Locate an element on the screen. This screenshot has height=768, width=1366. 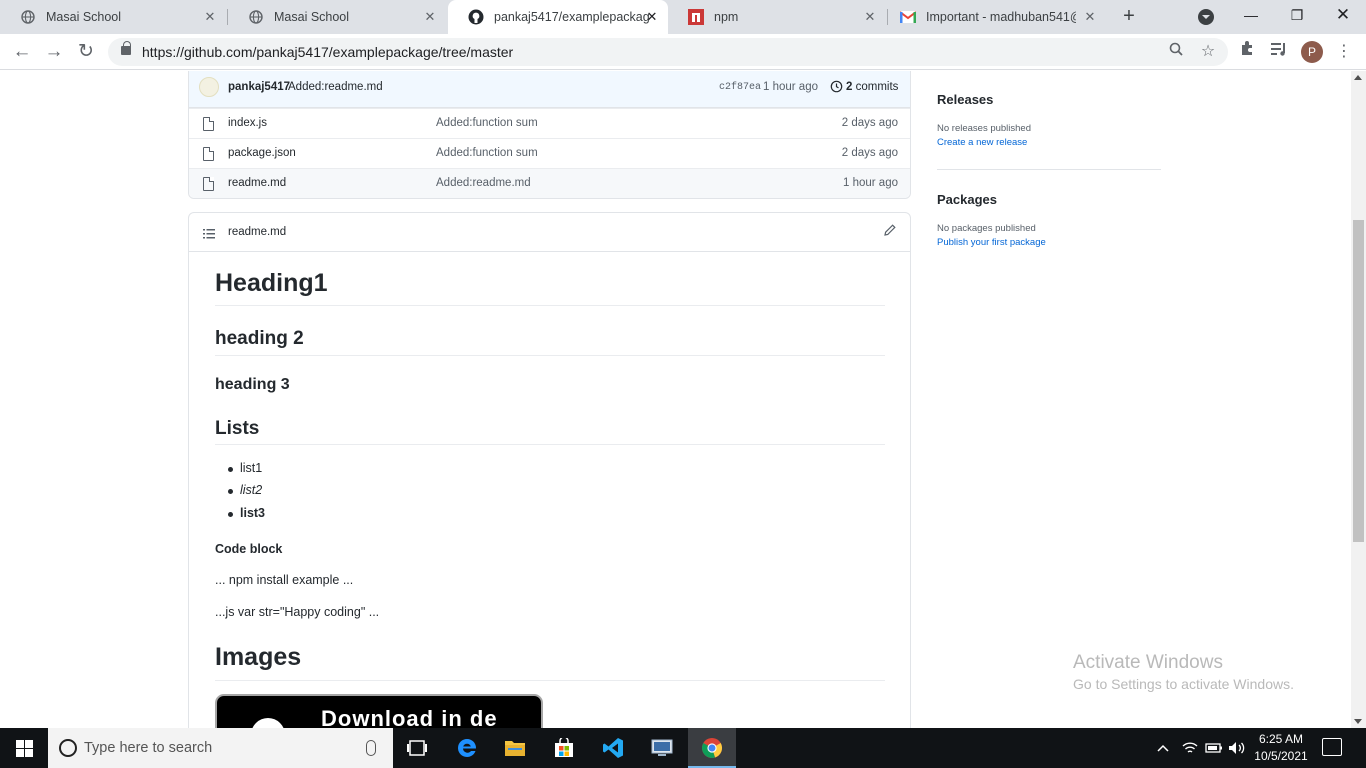
vscode-icon is located at coordinates (613, 748).